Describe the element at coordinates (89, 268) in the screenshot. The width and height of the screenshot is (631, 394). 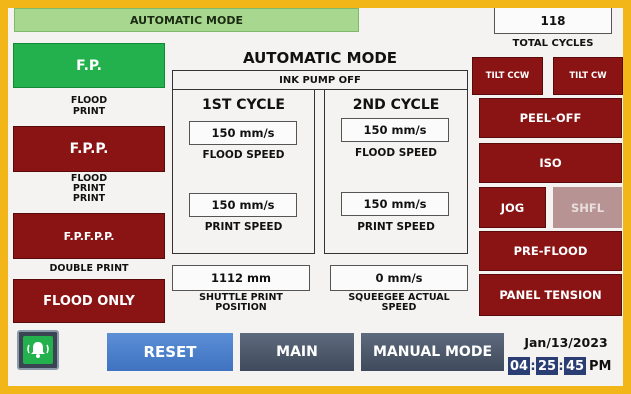
I see `fpfpp-caption: DOUBLE PRINT` at that location.